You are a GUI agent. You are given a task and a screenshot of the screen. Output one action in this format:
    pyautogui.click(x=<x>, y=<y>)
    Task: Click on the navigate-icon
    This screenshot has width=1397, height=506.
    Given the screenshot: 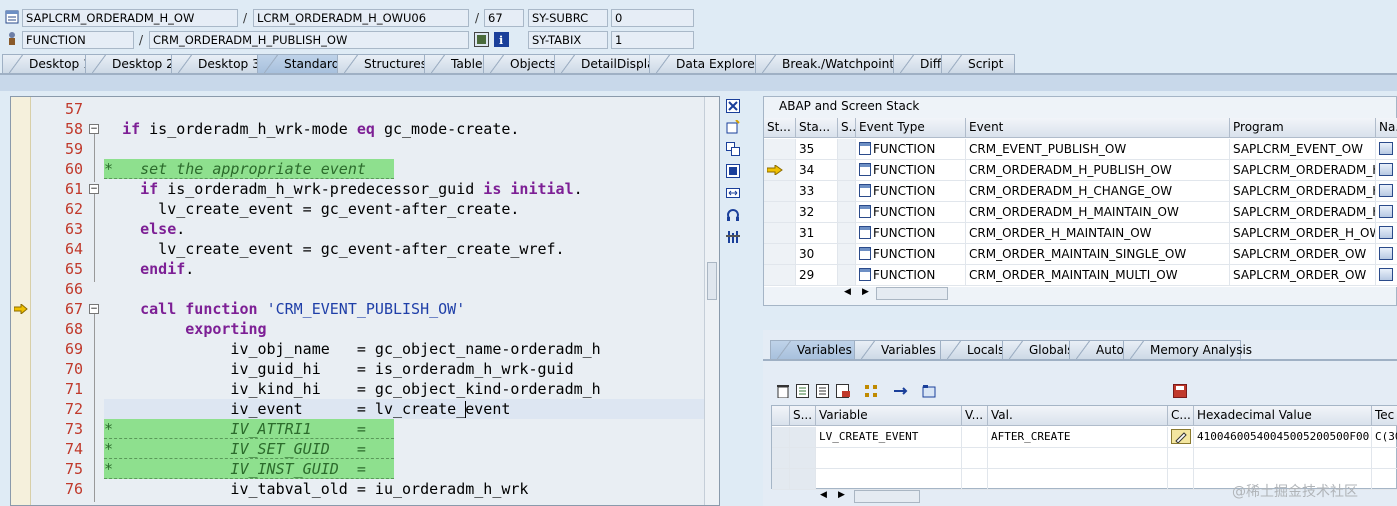 What is the action you would take?
    pyautogui.click(x=481, y=39)
    